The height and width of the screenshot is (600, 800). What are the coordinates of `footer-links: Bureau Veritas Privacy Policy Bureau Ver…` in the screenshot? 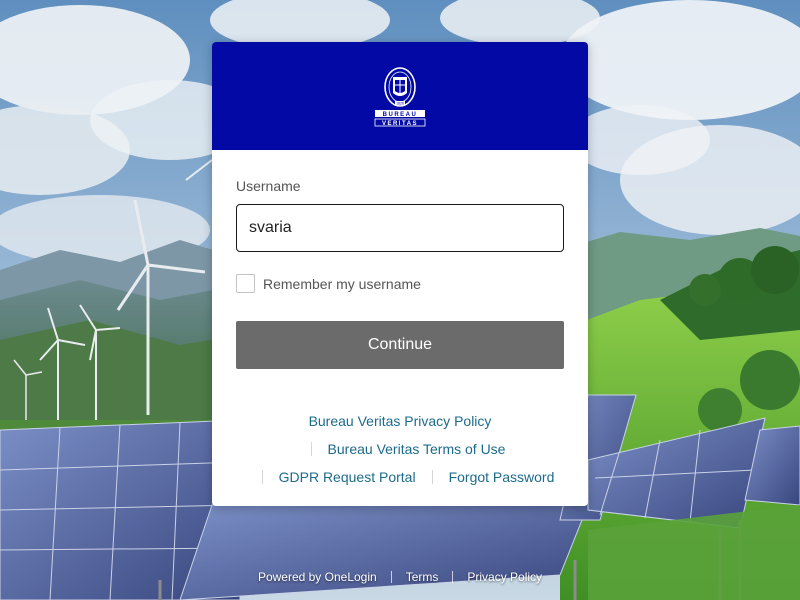 It's located at (400, 449).